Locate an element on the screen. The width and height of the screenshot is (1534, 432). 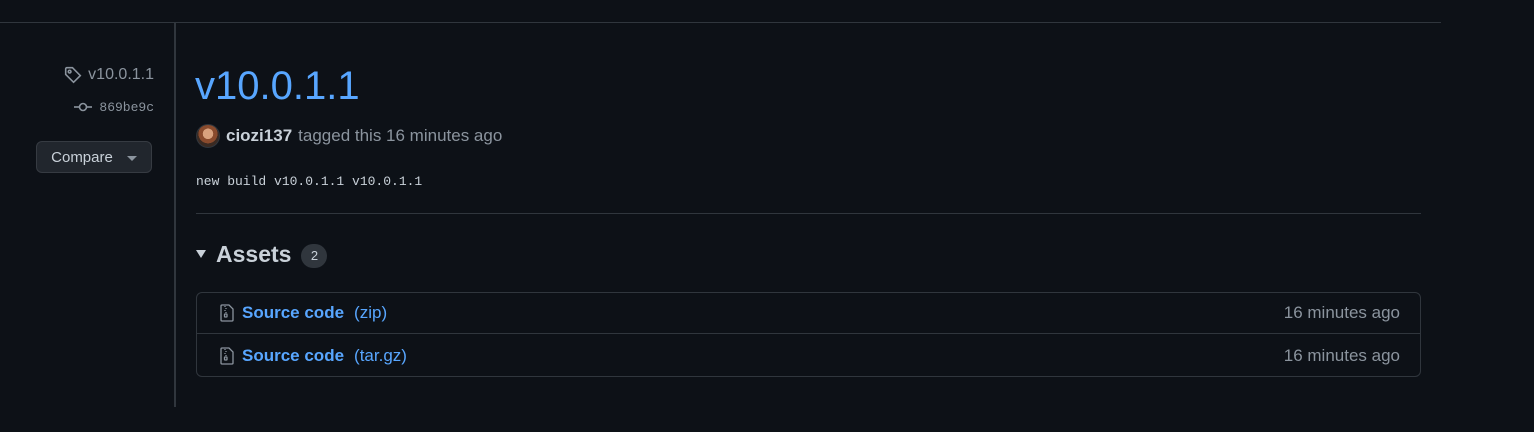
compare-button: Compare is located at coordinates (94, 157).